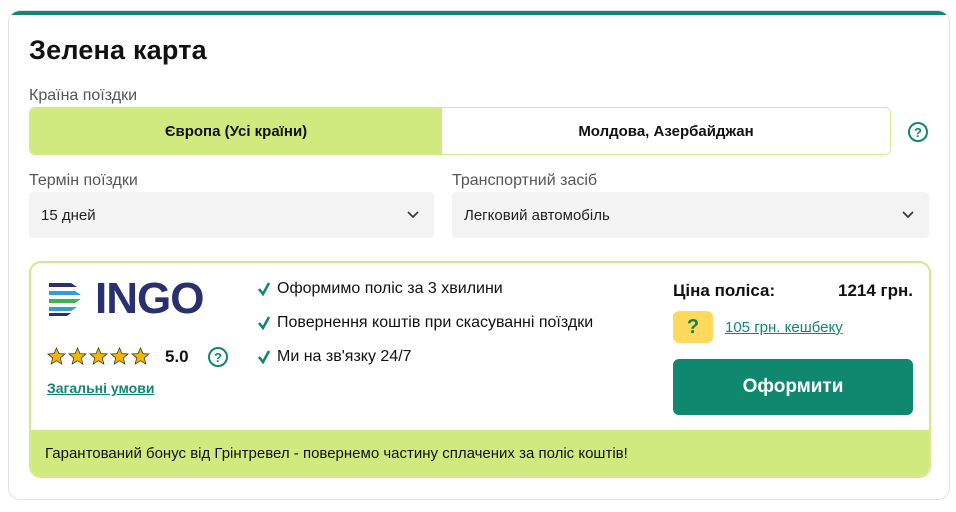 This screenshot has width=956, height=512. I want to click on transport-label: Транспортний засіб, so click(525, 180).